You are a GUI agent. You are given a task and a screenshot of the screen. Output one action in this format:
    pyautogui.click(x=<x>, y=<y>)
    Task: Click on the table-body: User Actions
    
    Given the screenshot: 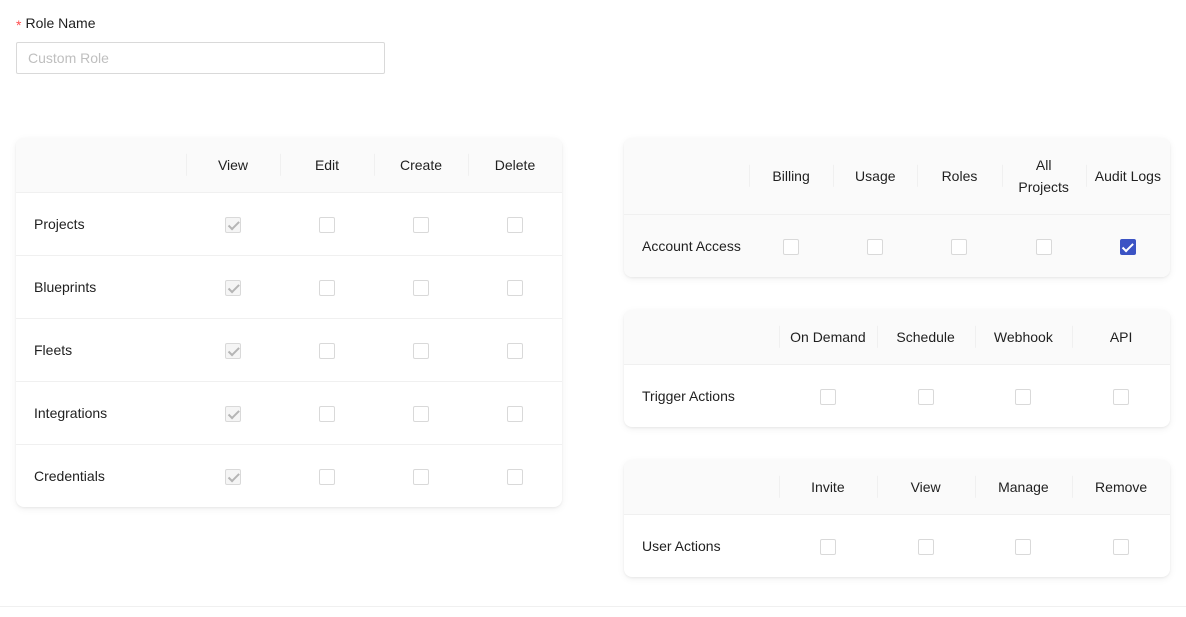 What is the action you would take?
    pyautogui.click(x=897, y=545)
    